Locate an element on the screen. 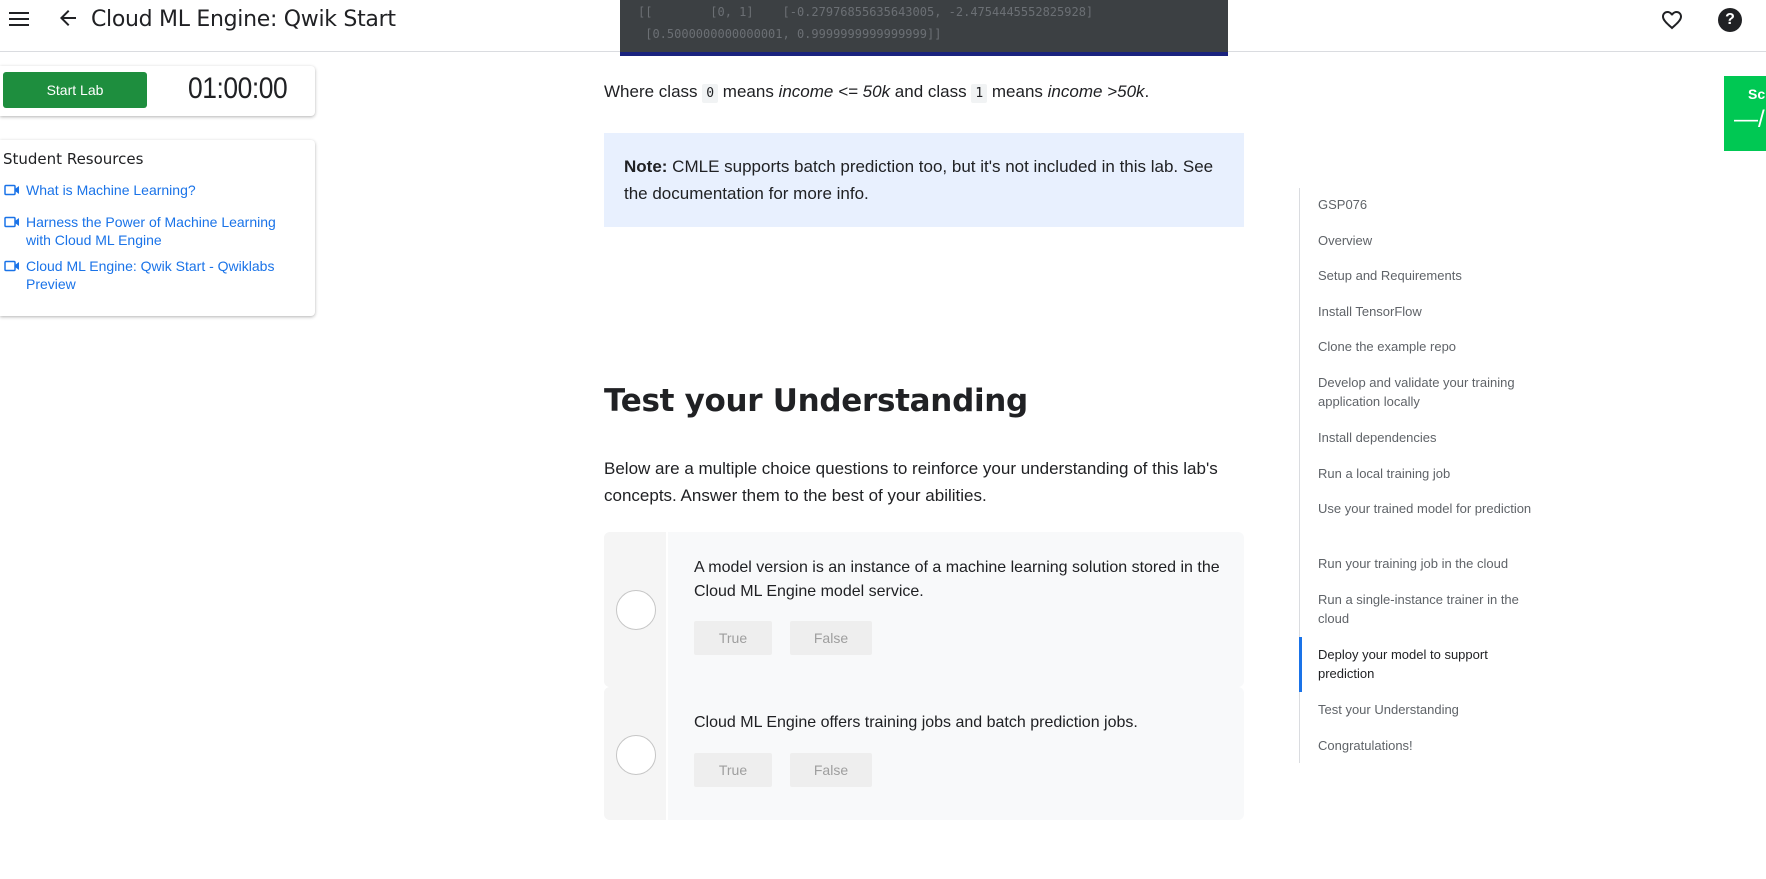  text: Where class is located at coordinates (653, 91).